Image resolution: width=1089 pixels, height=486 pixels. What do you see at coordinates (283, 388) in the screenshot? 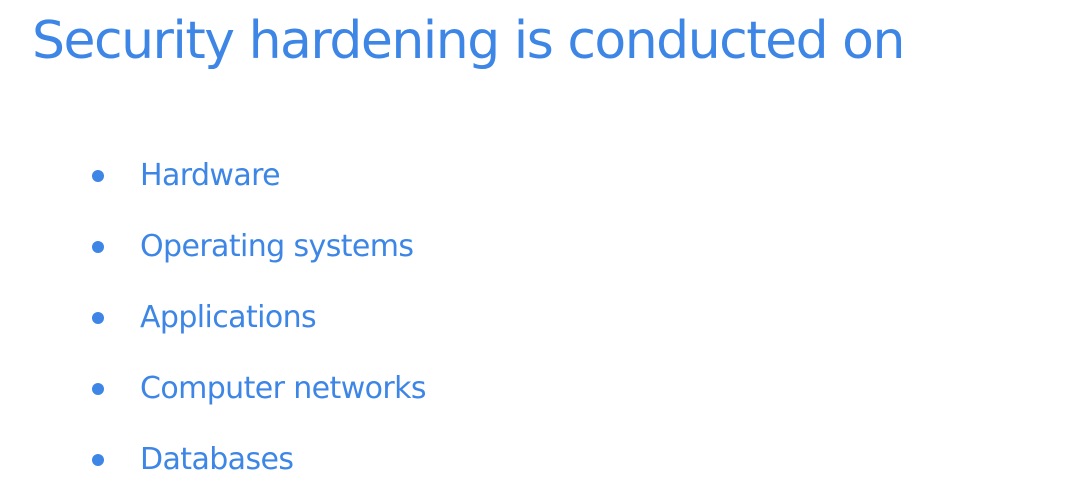
I see `list-item-label: Computer networks` at bounding box center [283, 388].